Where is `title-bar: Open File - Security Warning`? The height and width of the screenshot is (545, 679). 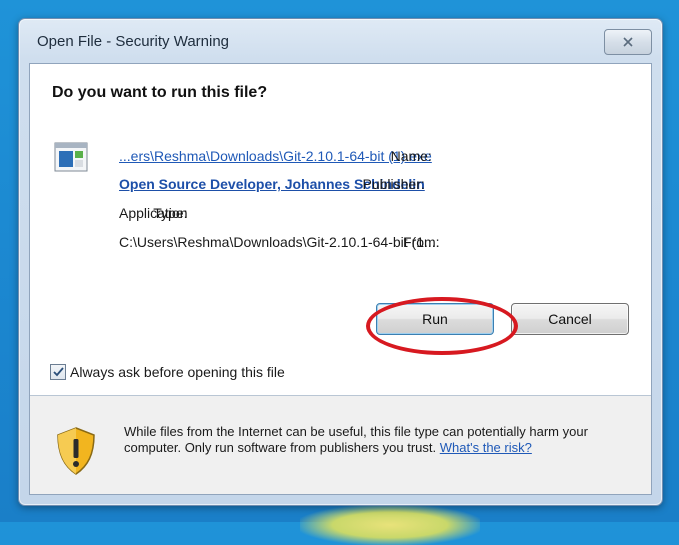 title-bar: Open File - Security Warning is located at coordinates (340, 40).